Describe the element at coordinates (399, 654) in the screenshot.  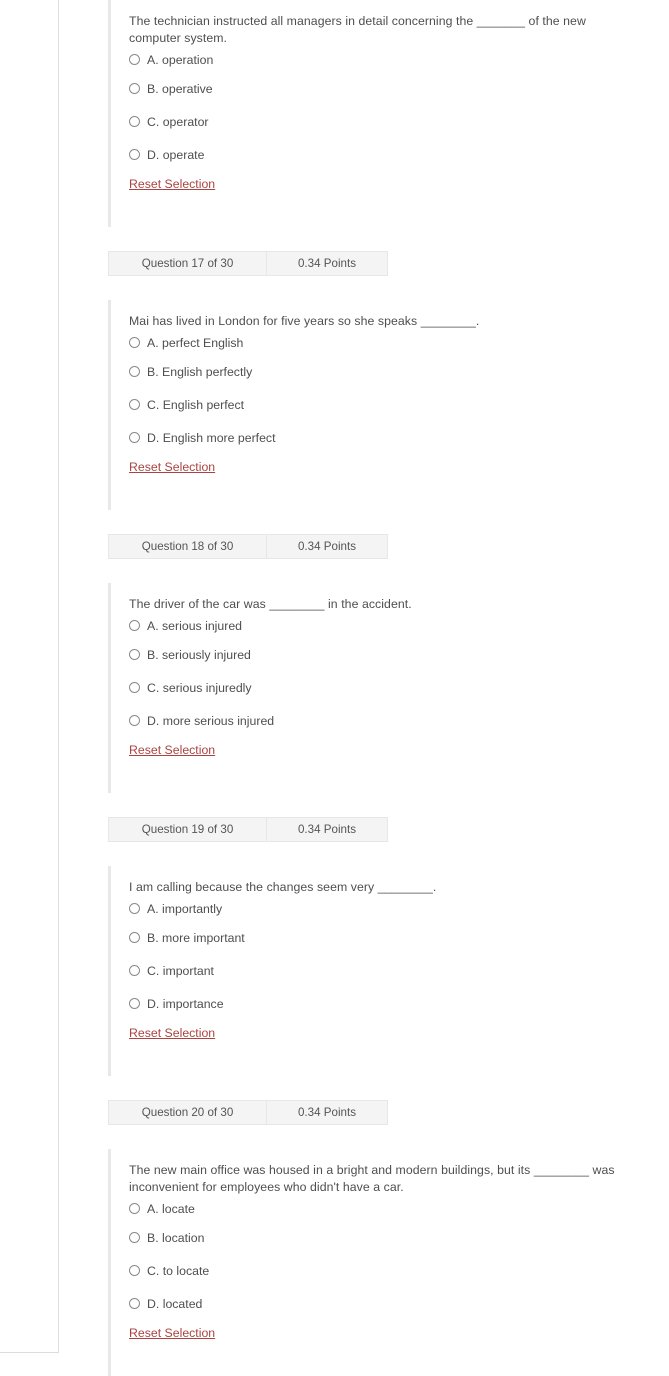
I see `answer-option: B. seriously injured` at that location.